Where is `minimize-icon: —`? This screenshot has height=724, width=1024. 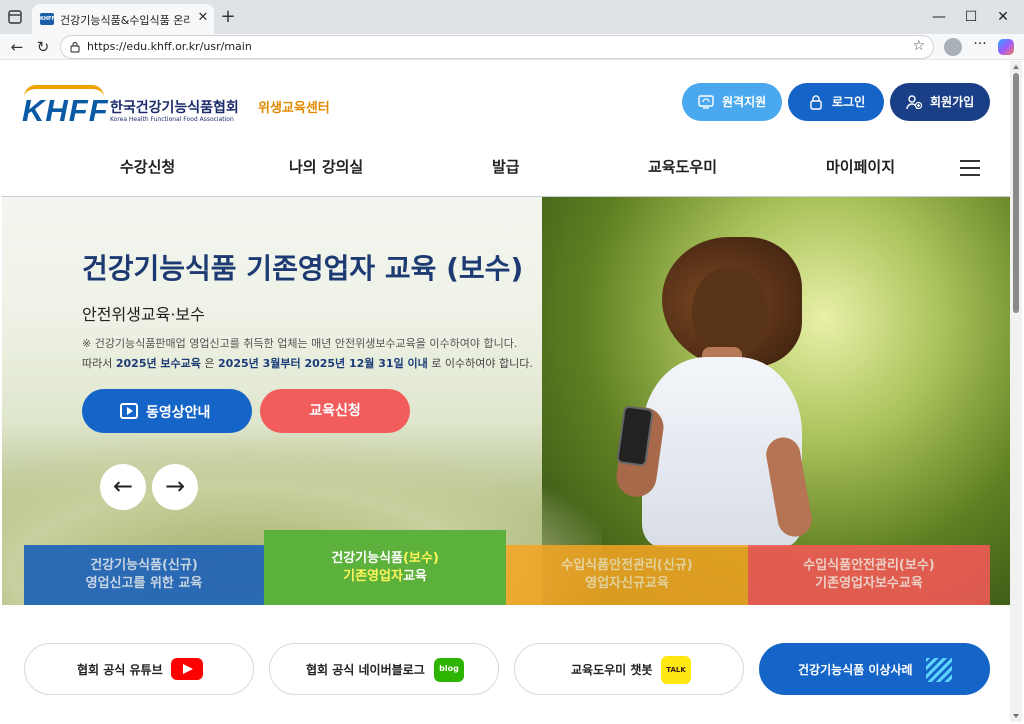
minimize-icon: — is located at coordinates (939, 17).